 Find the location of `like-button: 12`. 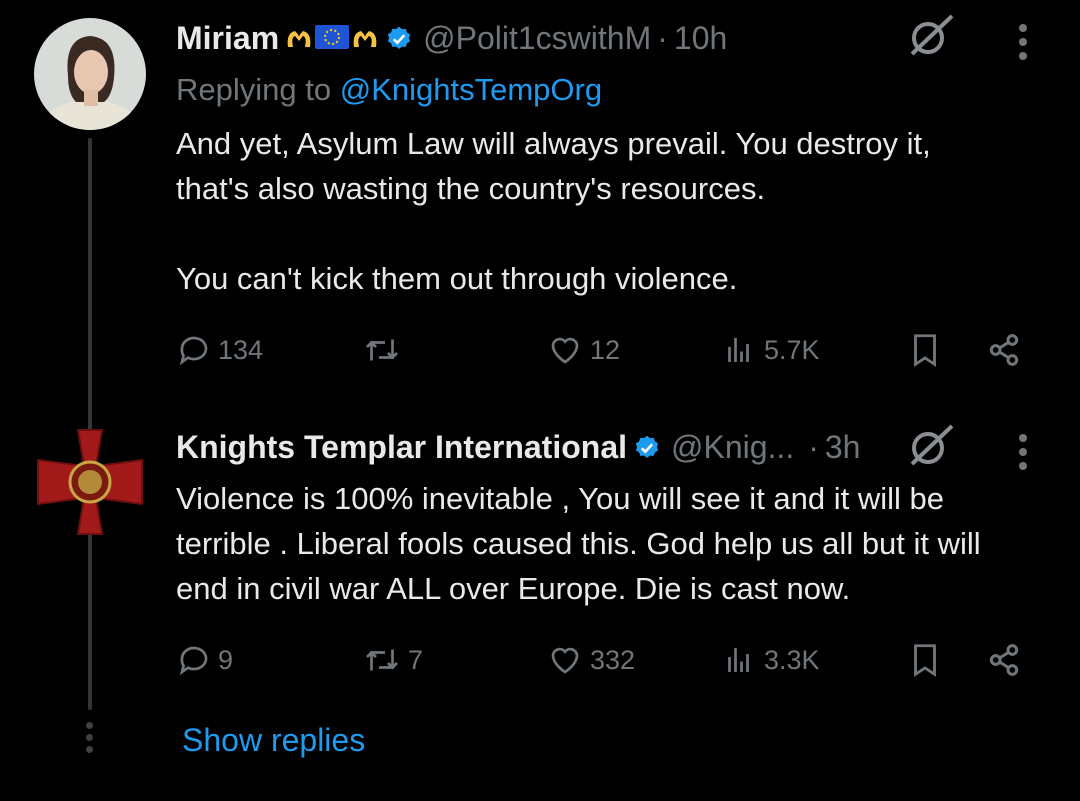

like-button: 12 is located at coordinates (583, 350).